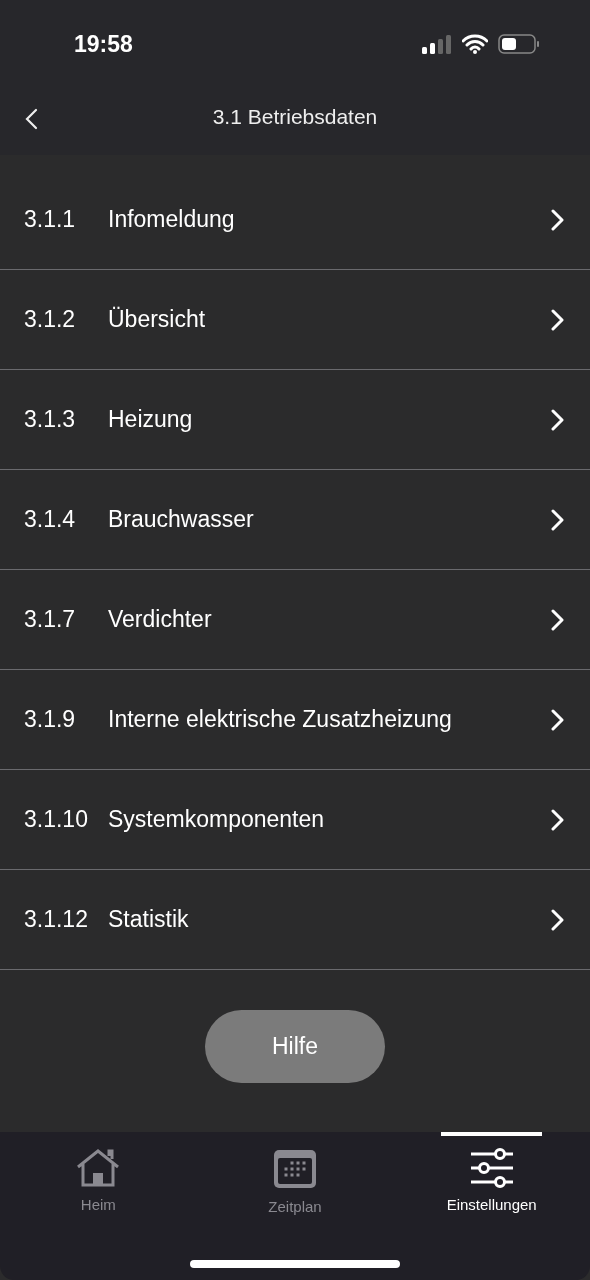 The image size is (590, 1280). I want to click on menu-item: 3.1.2 Übersicht, so click(295, 320).